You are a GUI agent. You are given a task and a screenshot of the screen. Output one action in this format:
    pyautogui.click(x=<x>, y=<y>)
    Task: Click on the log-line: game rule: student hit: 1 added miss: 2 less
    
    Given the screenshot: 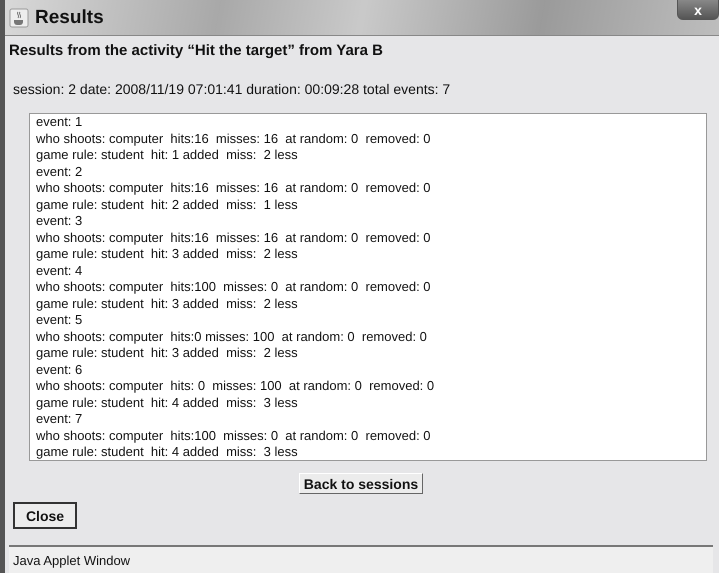 What is the action you would take?
    pyautogui.click(x=167, y=155)
    